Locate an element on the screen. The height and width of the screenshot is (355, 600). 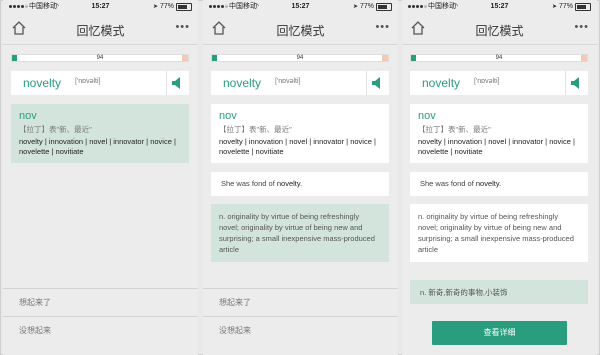
view-details-button: 查看详细 is located at coordinates (499, 333).